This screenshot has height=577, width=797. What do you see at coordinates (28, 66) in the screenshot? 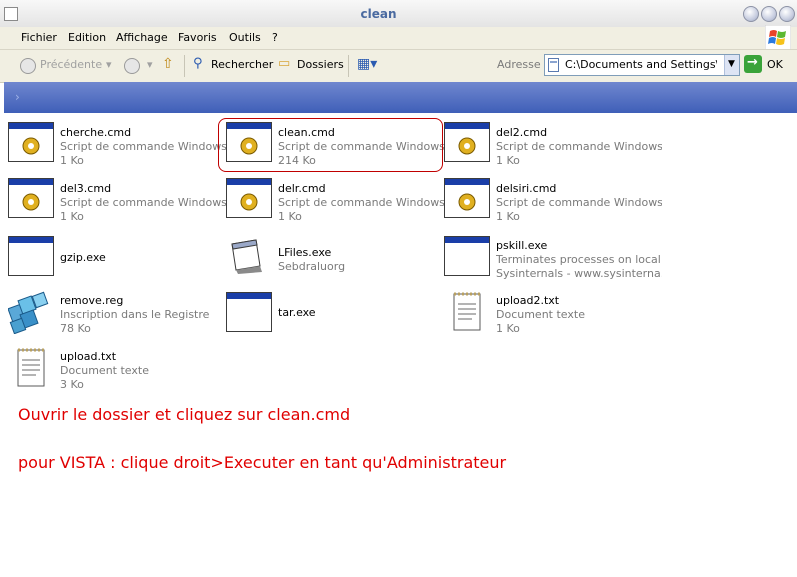
I see `back-arrow-icon` at bounding box center [28, 66].